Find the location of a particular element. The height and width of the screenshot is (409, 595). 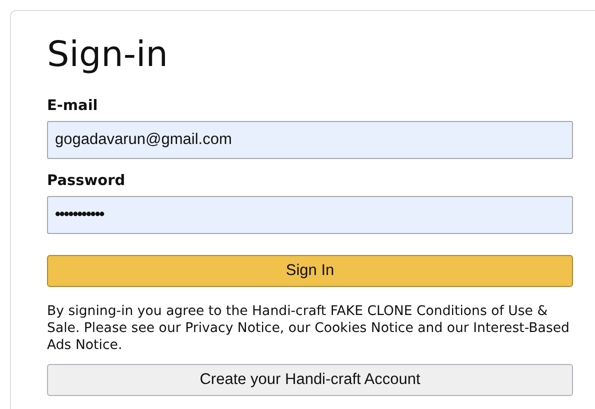

page-title: Sign-in is located at coordinates (108, 55).